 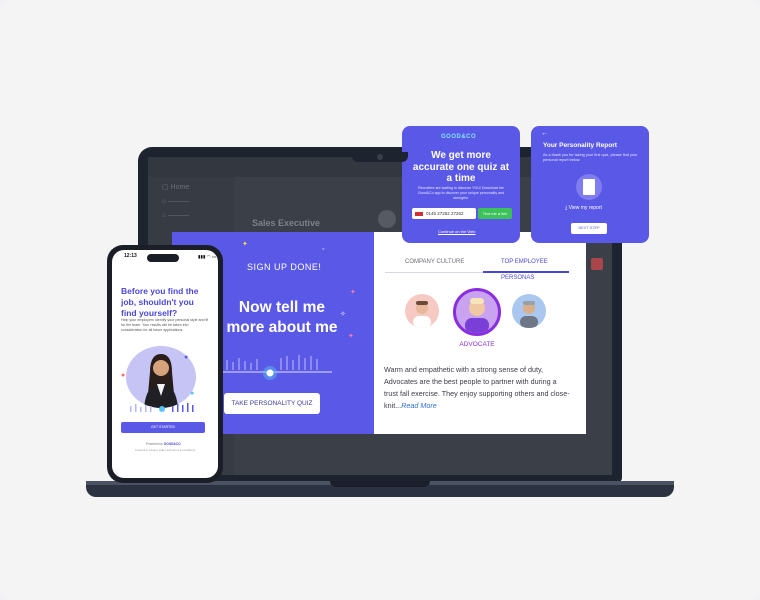 I want to click on laptop-hinge-groove, so click(x=380, y=484).